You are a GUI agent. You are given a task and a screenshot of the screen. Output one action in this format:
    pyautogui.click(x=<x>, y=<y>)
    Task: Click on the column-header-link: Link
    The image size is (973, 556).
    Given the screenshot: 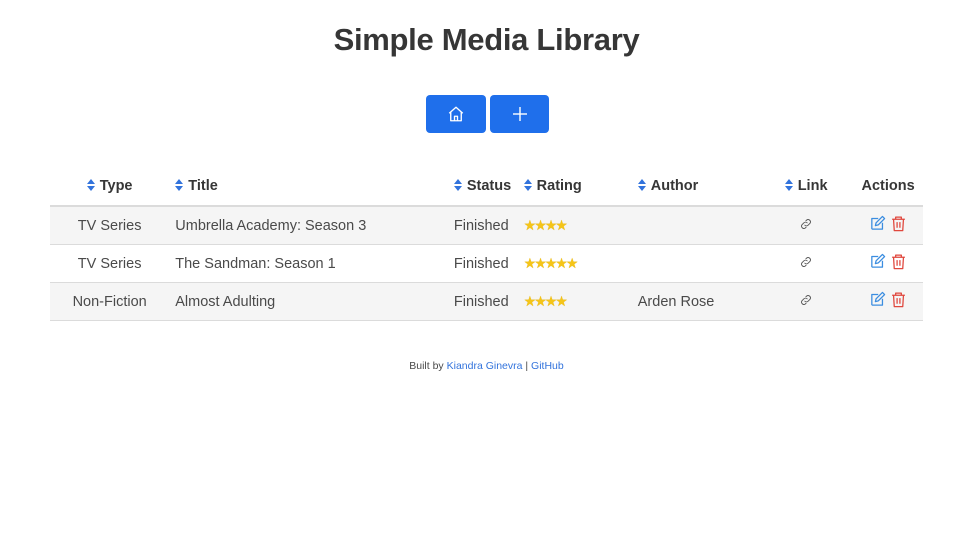 What is the action you would take?
    pyautogui.click(x=806, y=187)
    